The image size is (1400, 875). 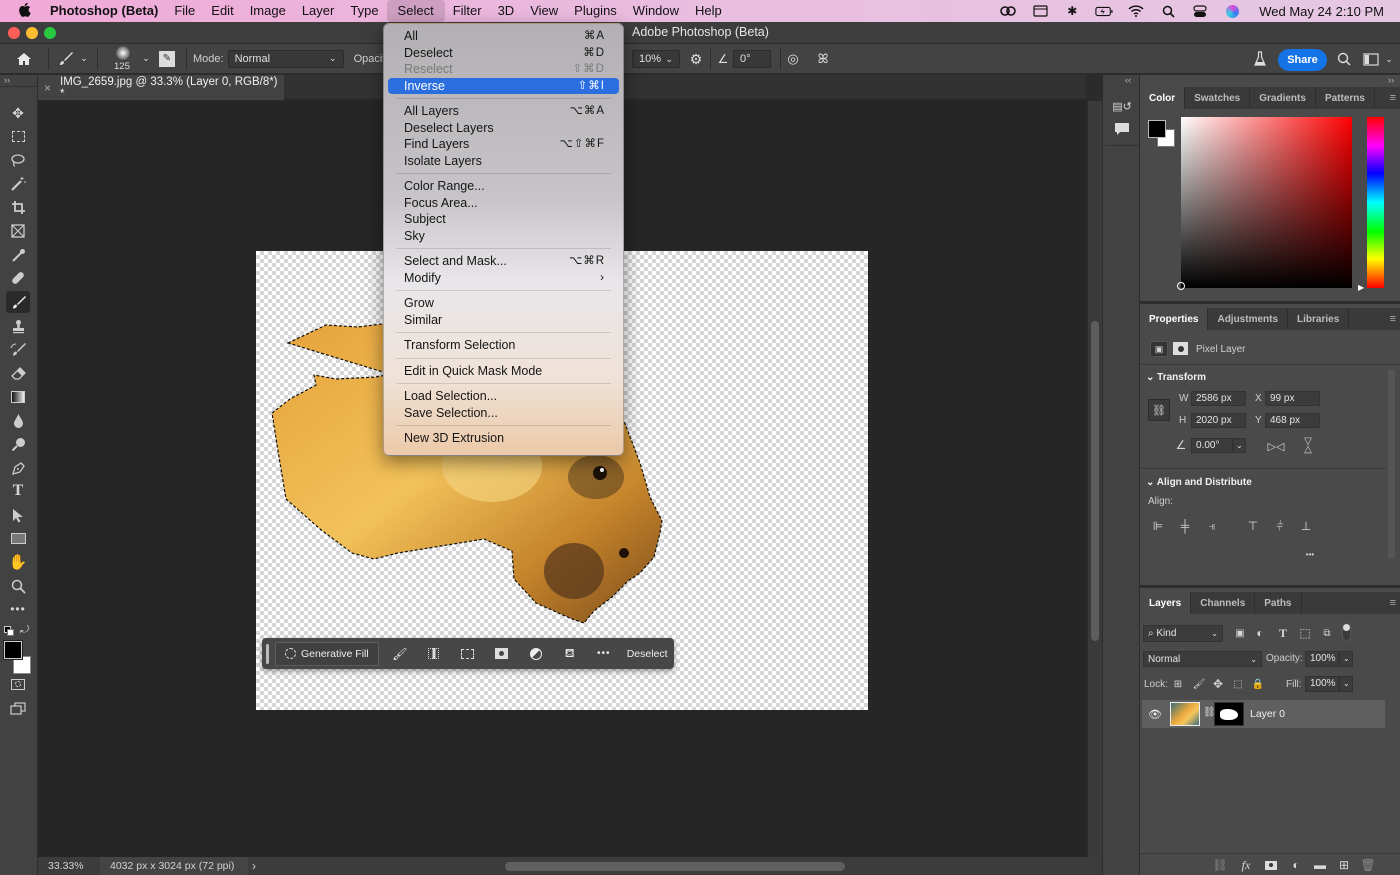 I want to click on battery-icon, so click(x=1104, y=11).